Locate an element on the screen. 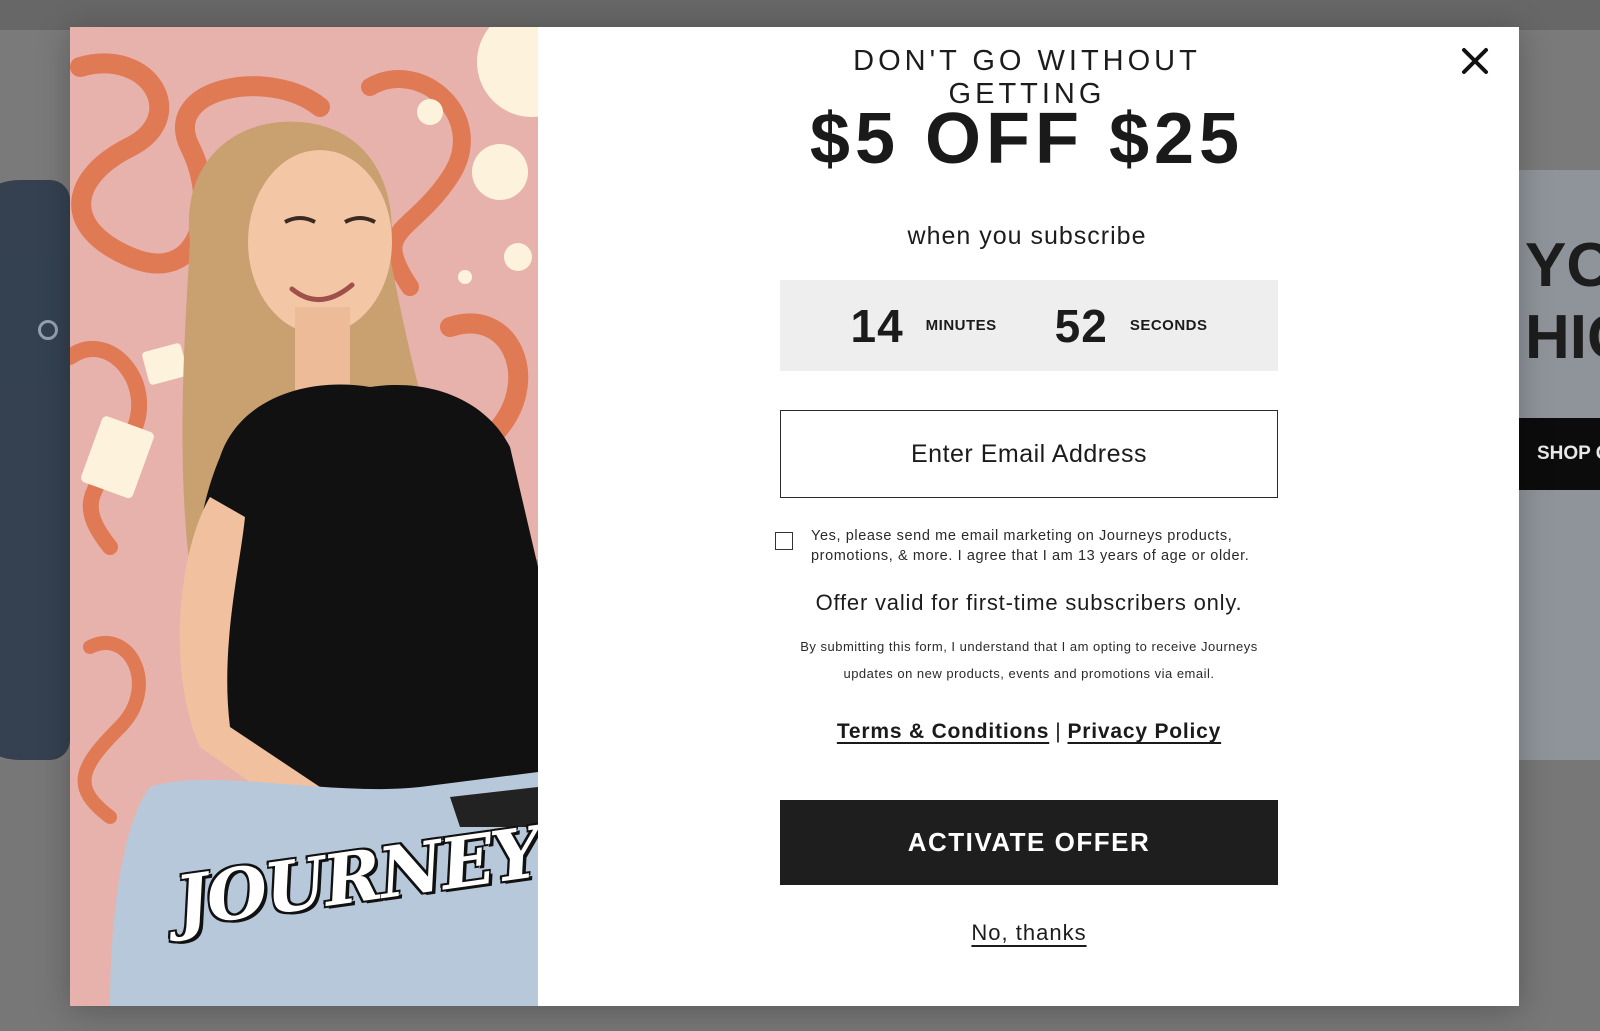  background-hero-line-1: YO is located at coordinates (1562, 265).